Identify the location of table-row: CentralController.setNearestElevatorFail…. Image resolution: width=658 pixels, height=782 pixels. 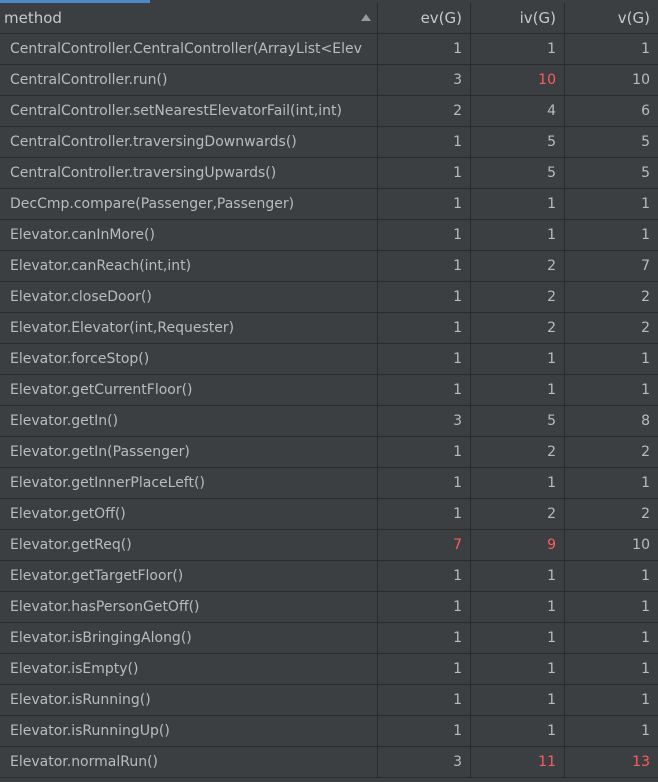
(329, 111).